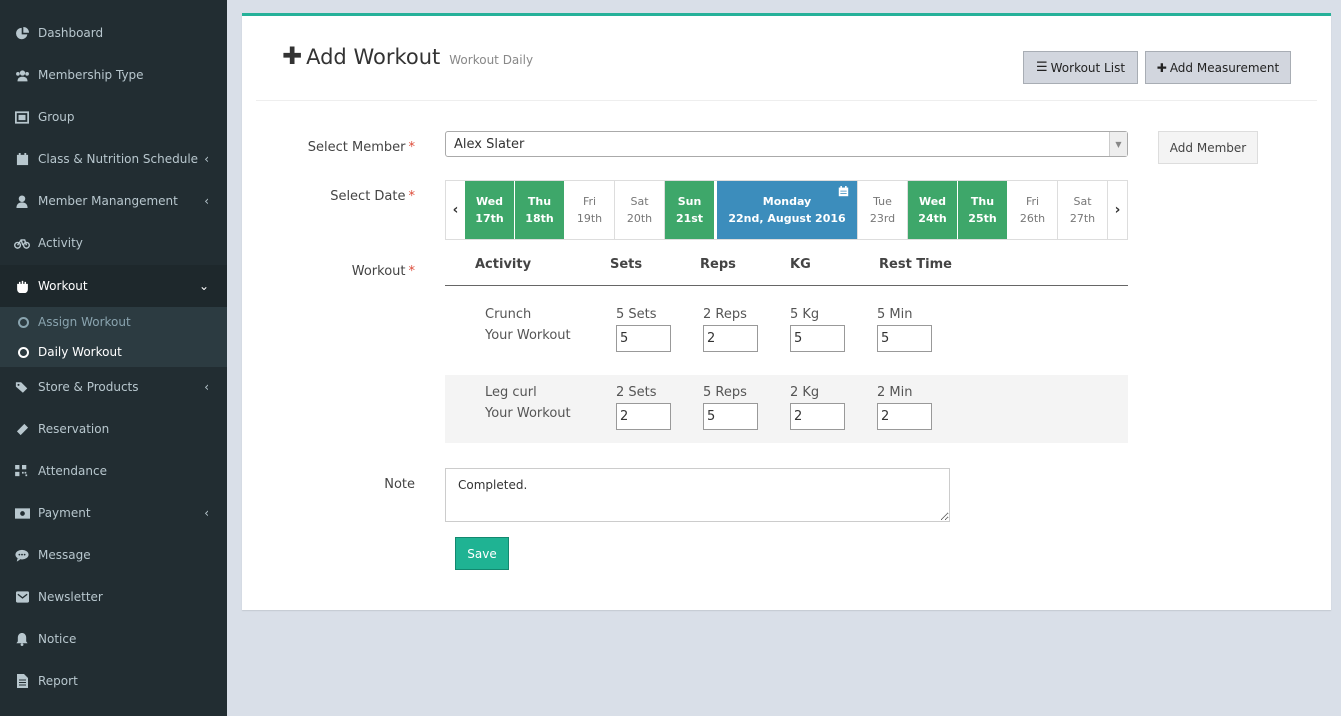 The image size is (1341, 716). What do you see at coordinates (80, 352) in the screenshot?
I see `submenu-item-label: Daily Workout` at bounding box center [80, 352].